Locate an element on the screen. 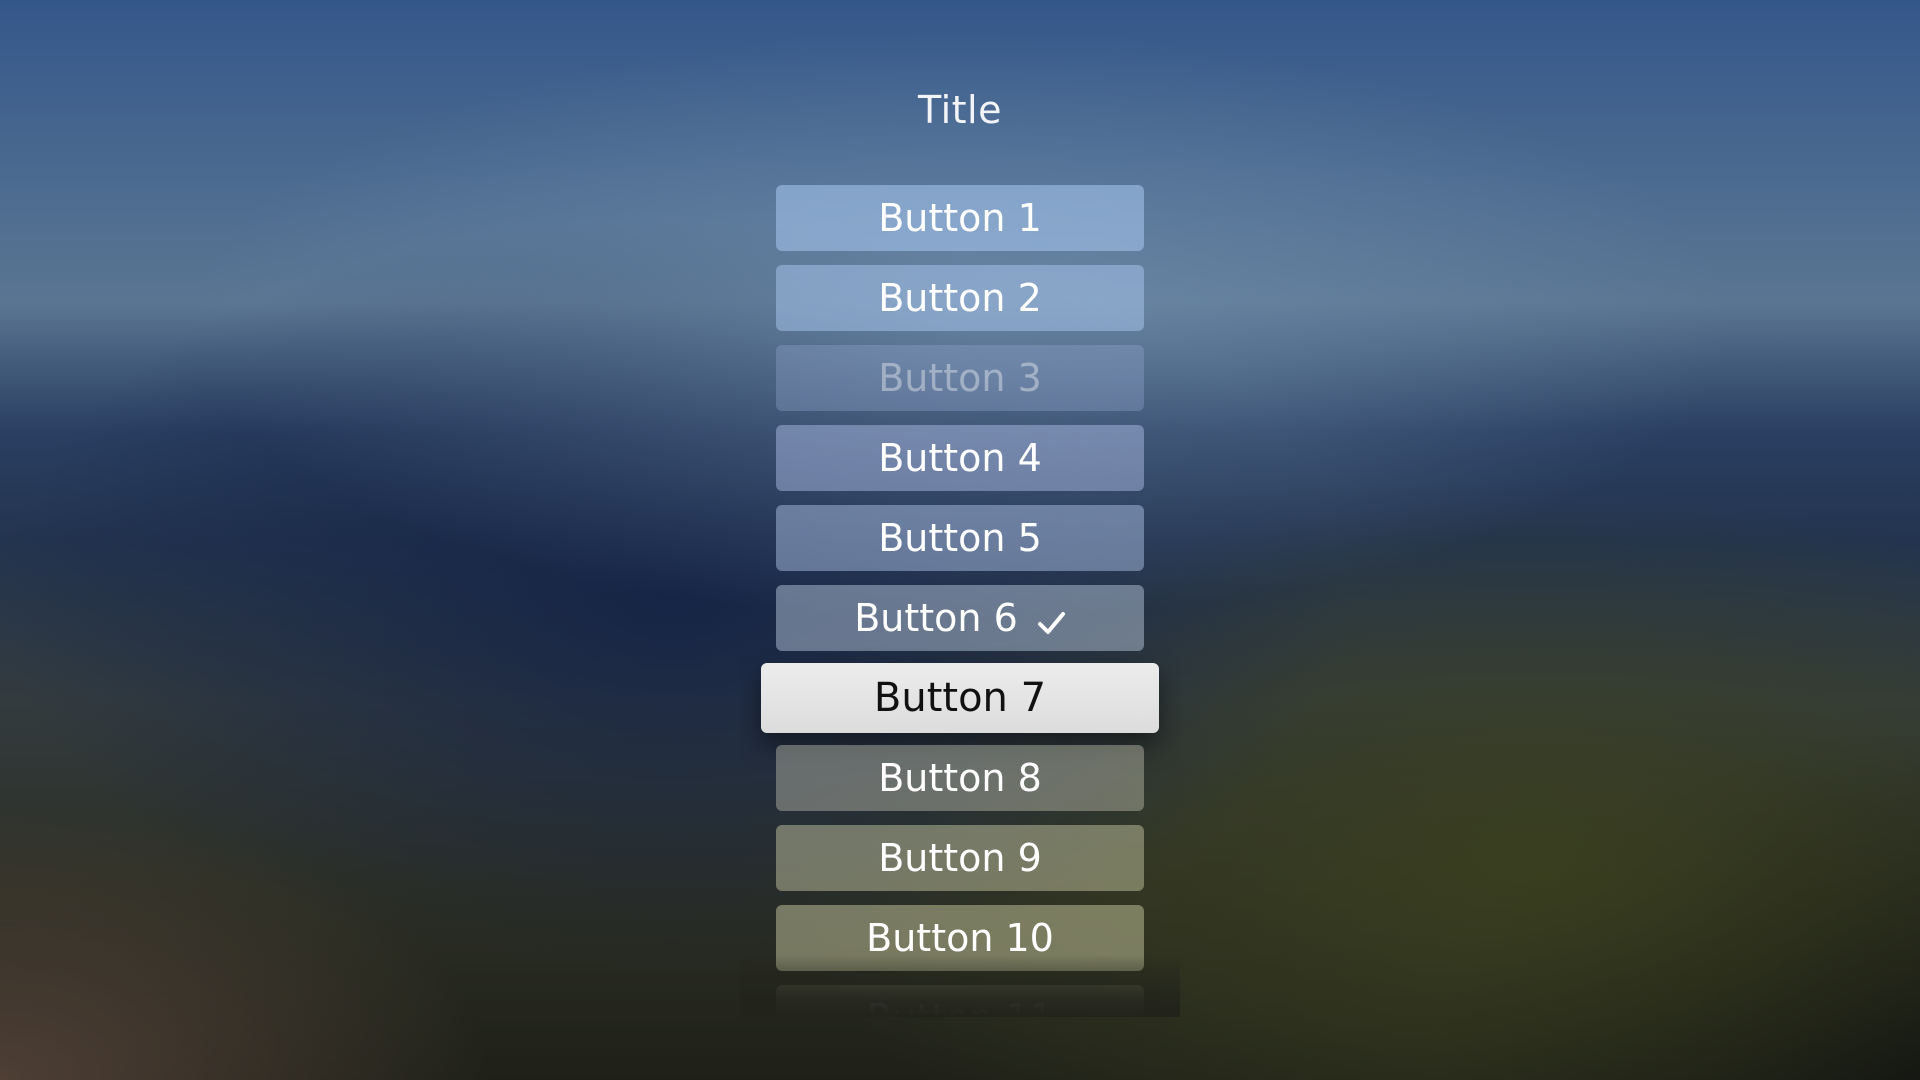  button-6: Button 6 is located at coordinates (960, 618).